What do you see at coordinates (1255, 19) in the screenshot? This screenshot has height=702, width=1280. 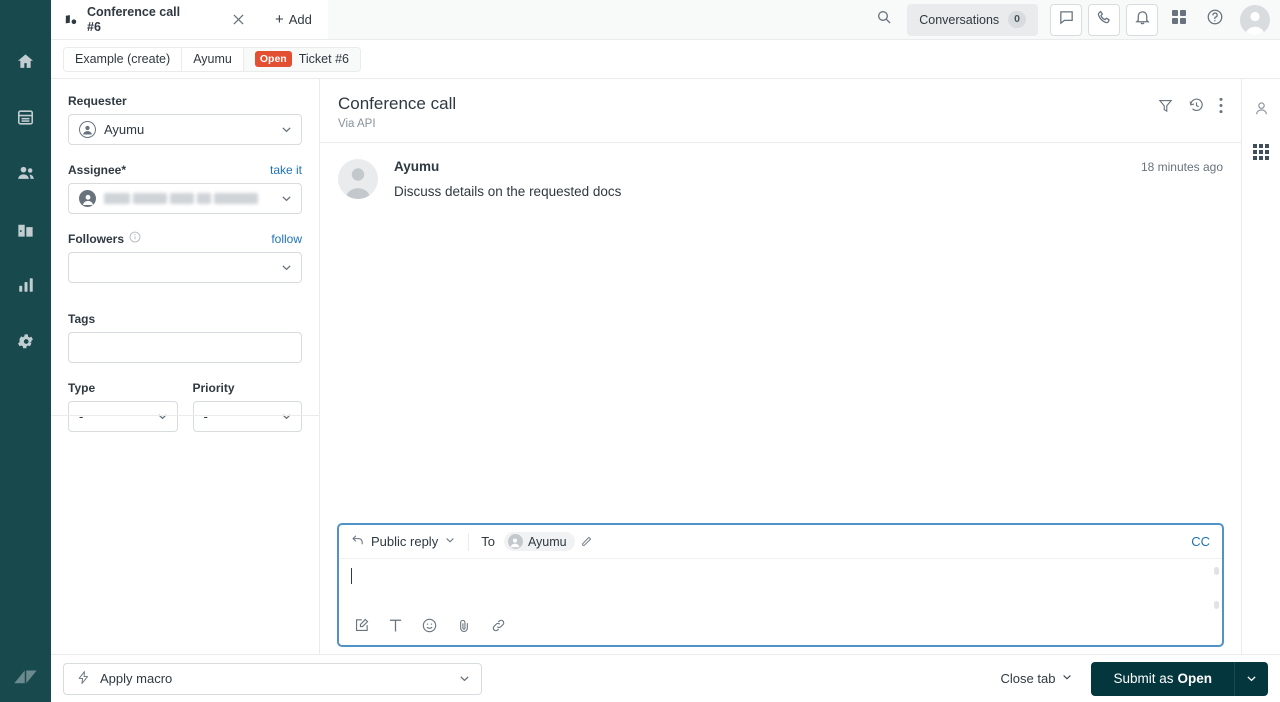 I see `user-avatar` at bounding box center [1255, 19].